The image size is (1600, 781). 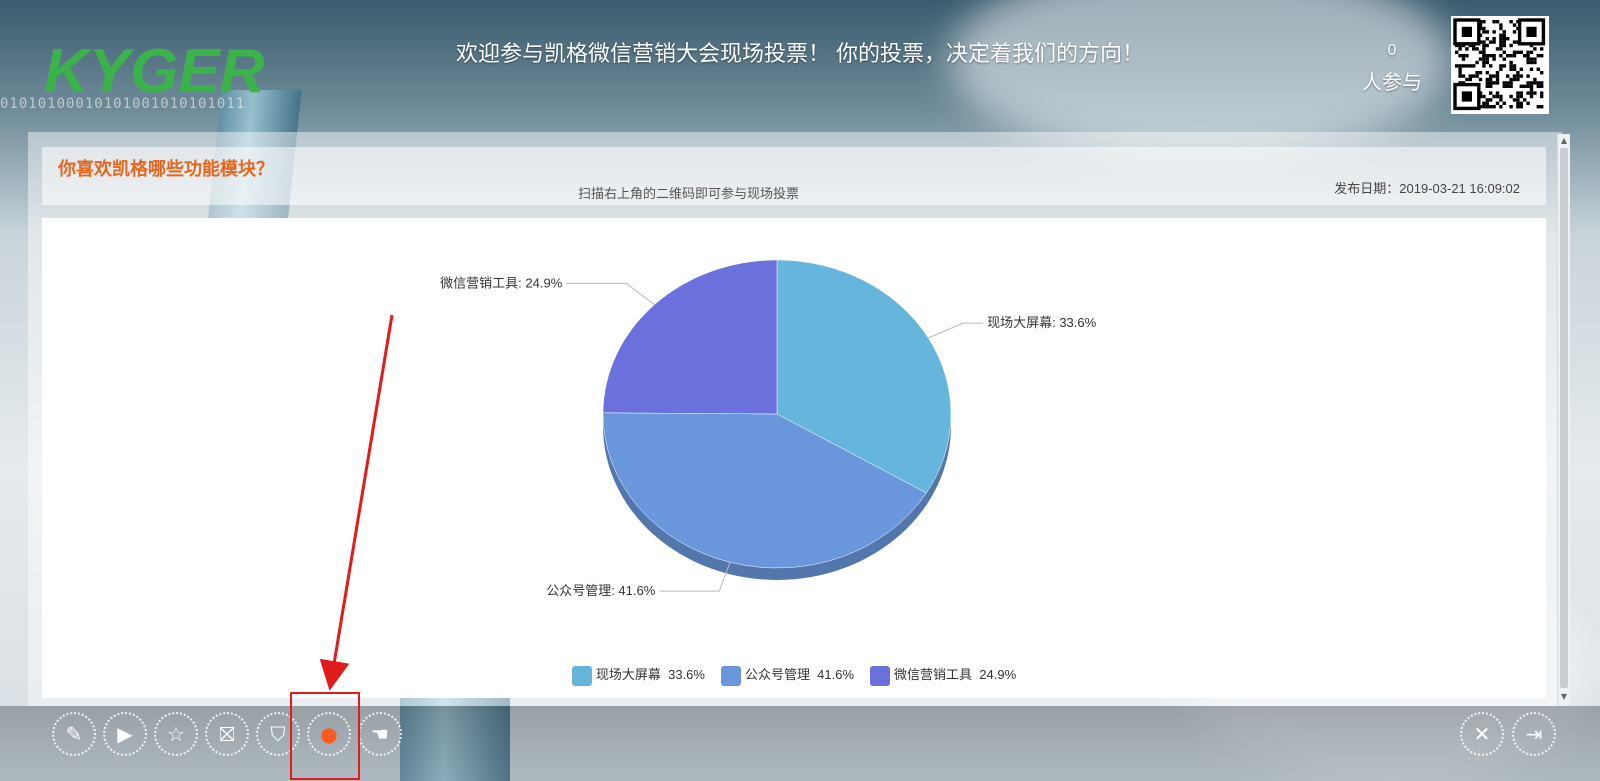 I want to click on scroll-down-icon: ▼, so click(x=1564, y=697).